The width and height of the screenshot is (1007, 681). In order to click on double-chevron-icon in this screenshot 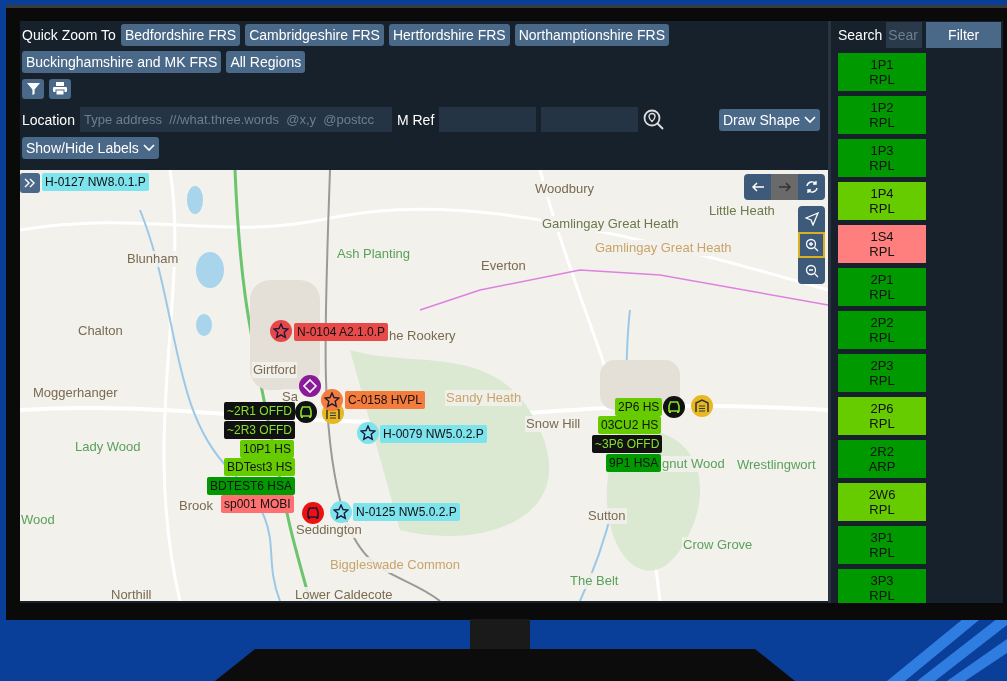, I will do `click(30, 183)`.